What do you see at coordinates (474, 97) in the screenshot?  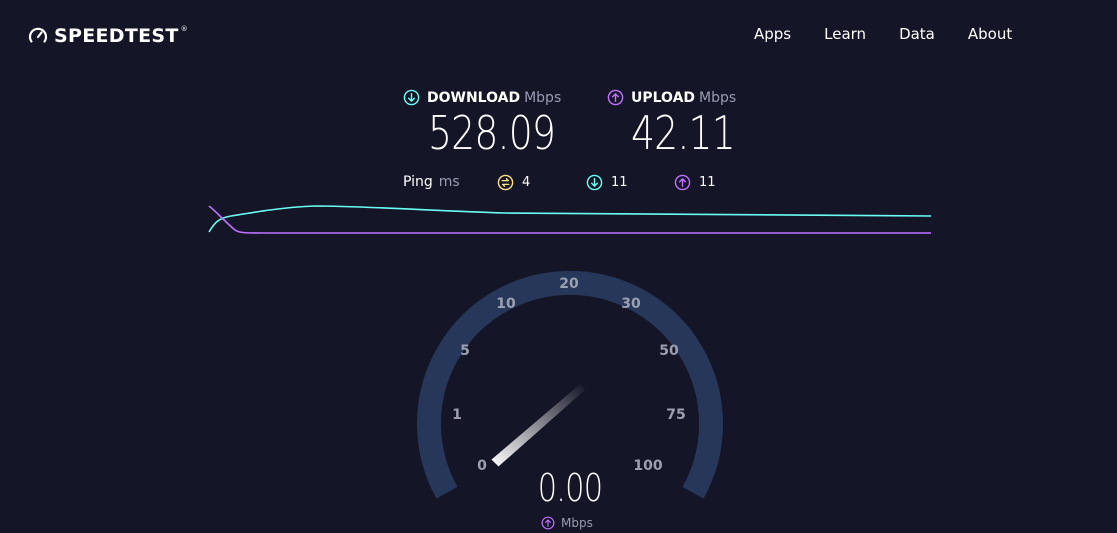 I see `download-label: DOWNLOAD` at bounding box center [474, 97].